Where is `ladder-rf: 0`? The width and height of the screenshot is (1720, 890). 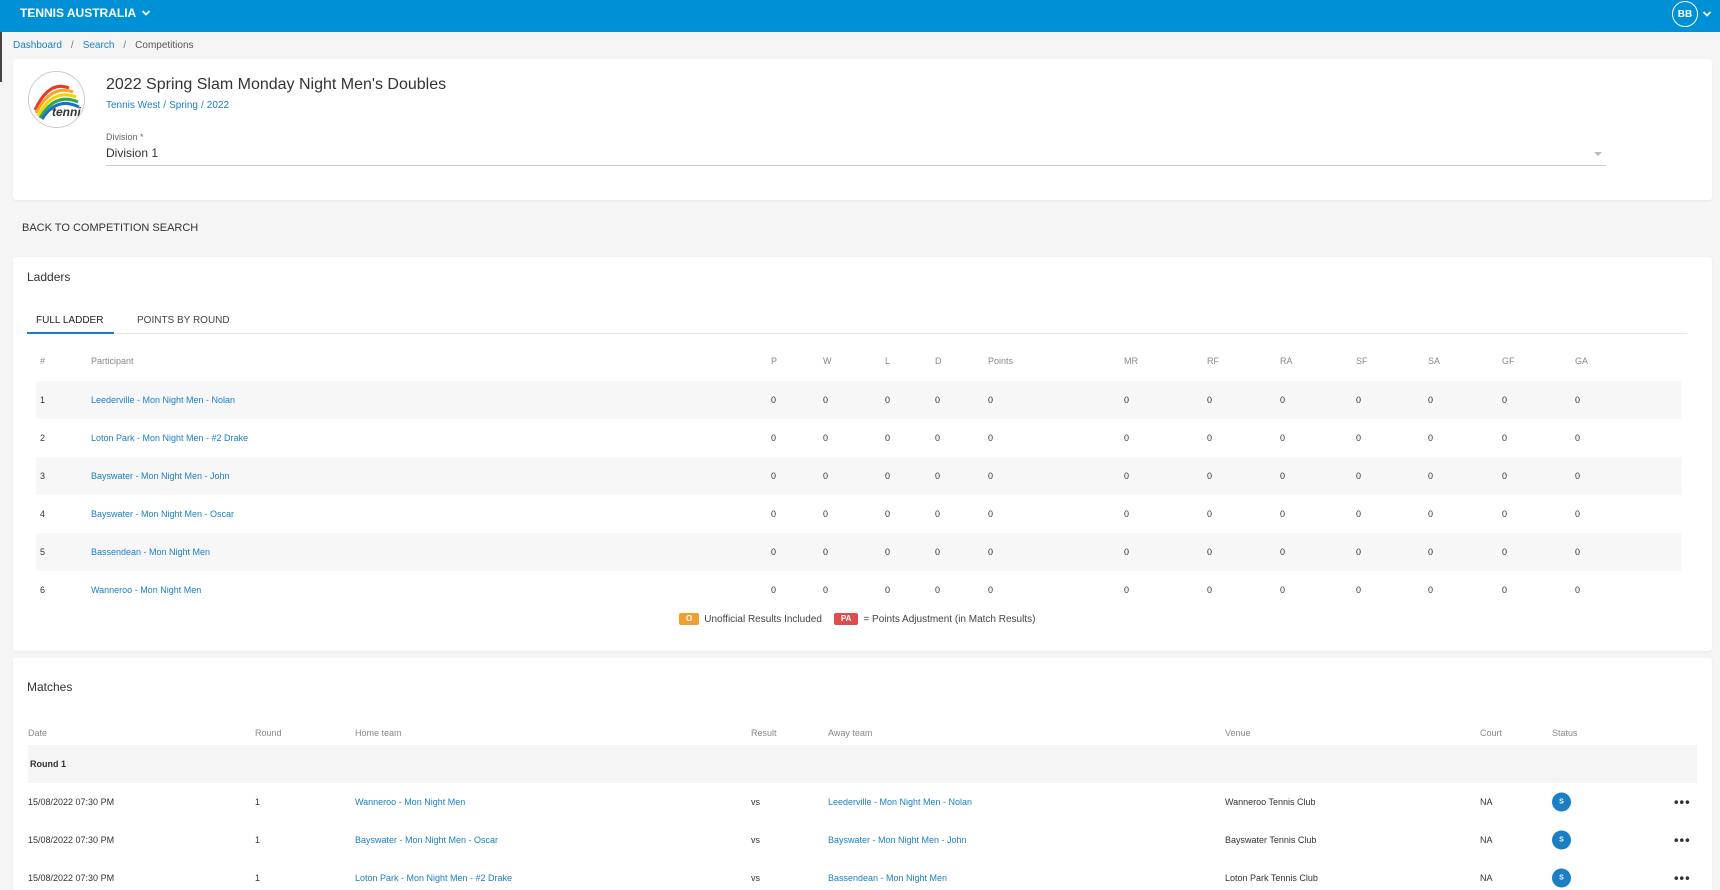
ladder-rf: 0 is located at coordinates (1210, 476).